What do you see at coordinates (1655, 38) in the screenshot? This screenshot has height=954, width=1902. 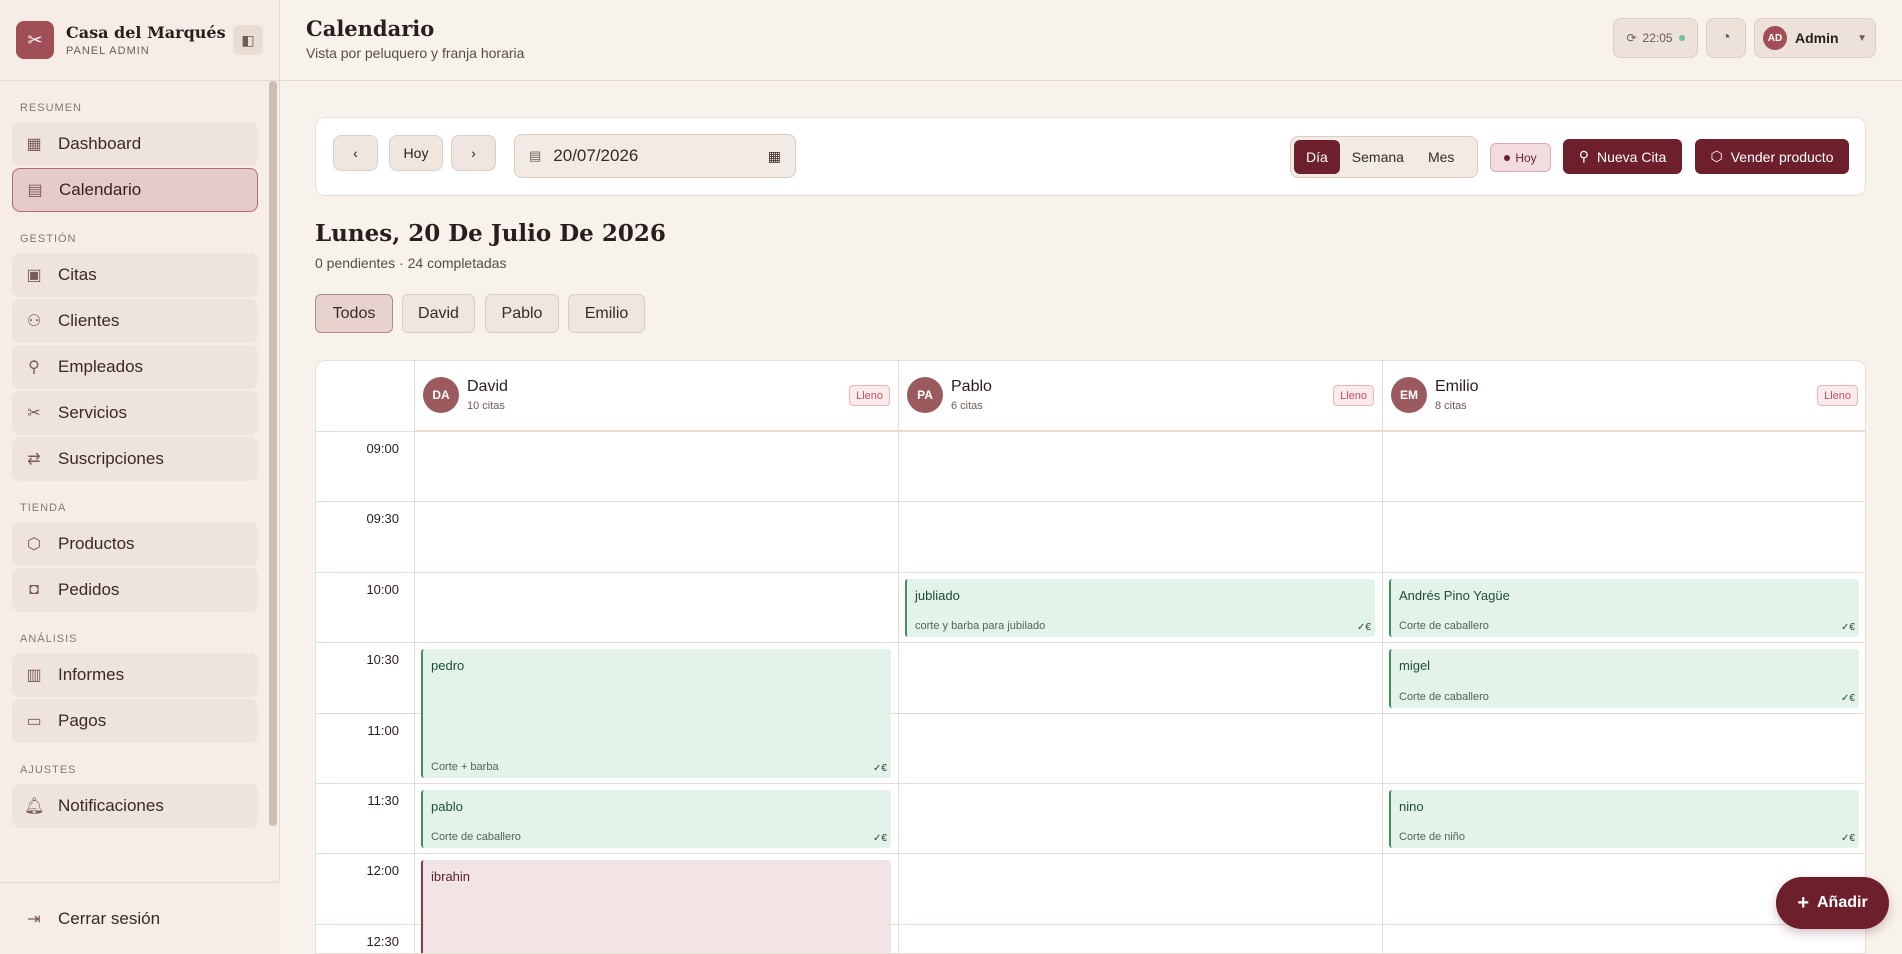 I see `sync-status-button: ⟳ 22:05` at bounding box center [1655, 38].